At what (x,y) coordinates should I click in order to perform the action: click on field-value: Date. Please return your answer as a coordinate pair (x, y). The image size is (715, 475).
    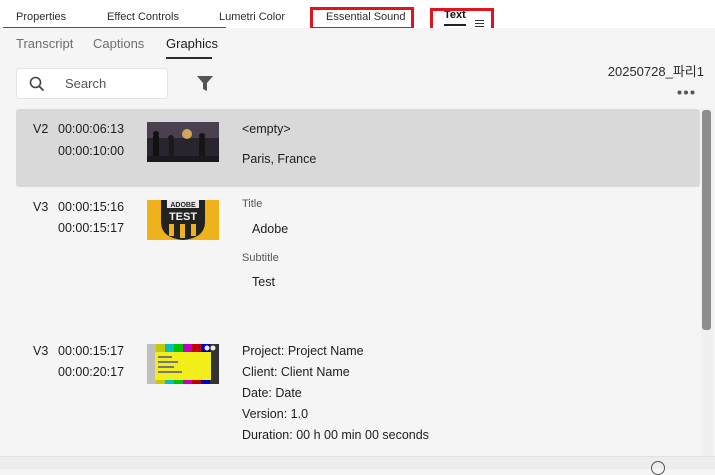
    Looking at the image, I should click on (272, 393).